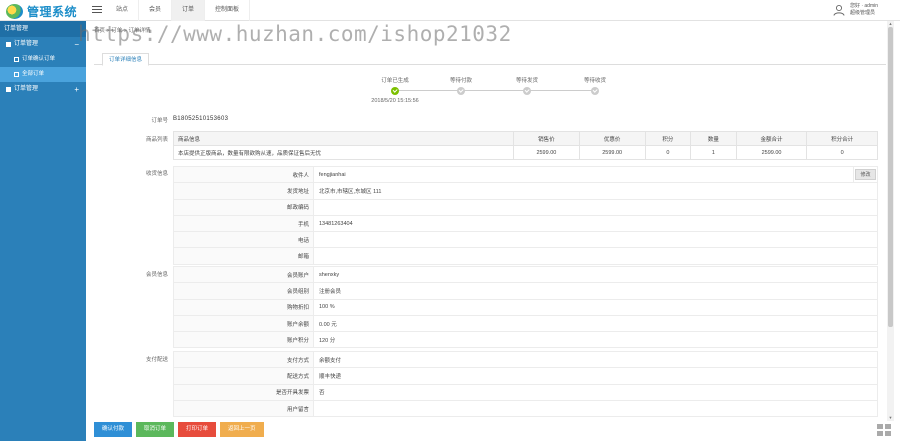  I want to click on order-no-label: 订单号, so click(159, 121).